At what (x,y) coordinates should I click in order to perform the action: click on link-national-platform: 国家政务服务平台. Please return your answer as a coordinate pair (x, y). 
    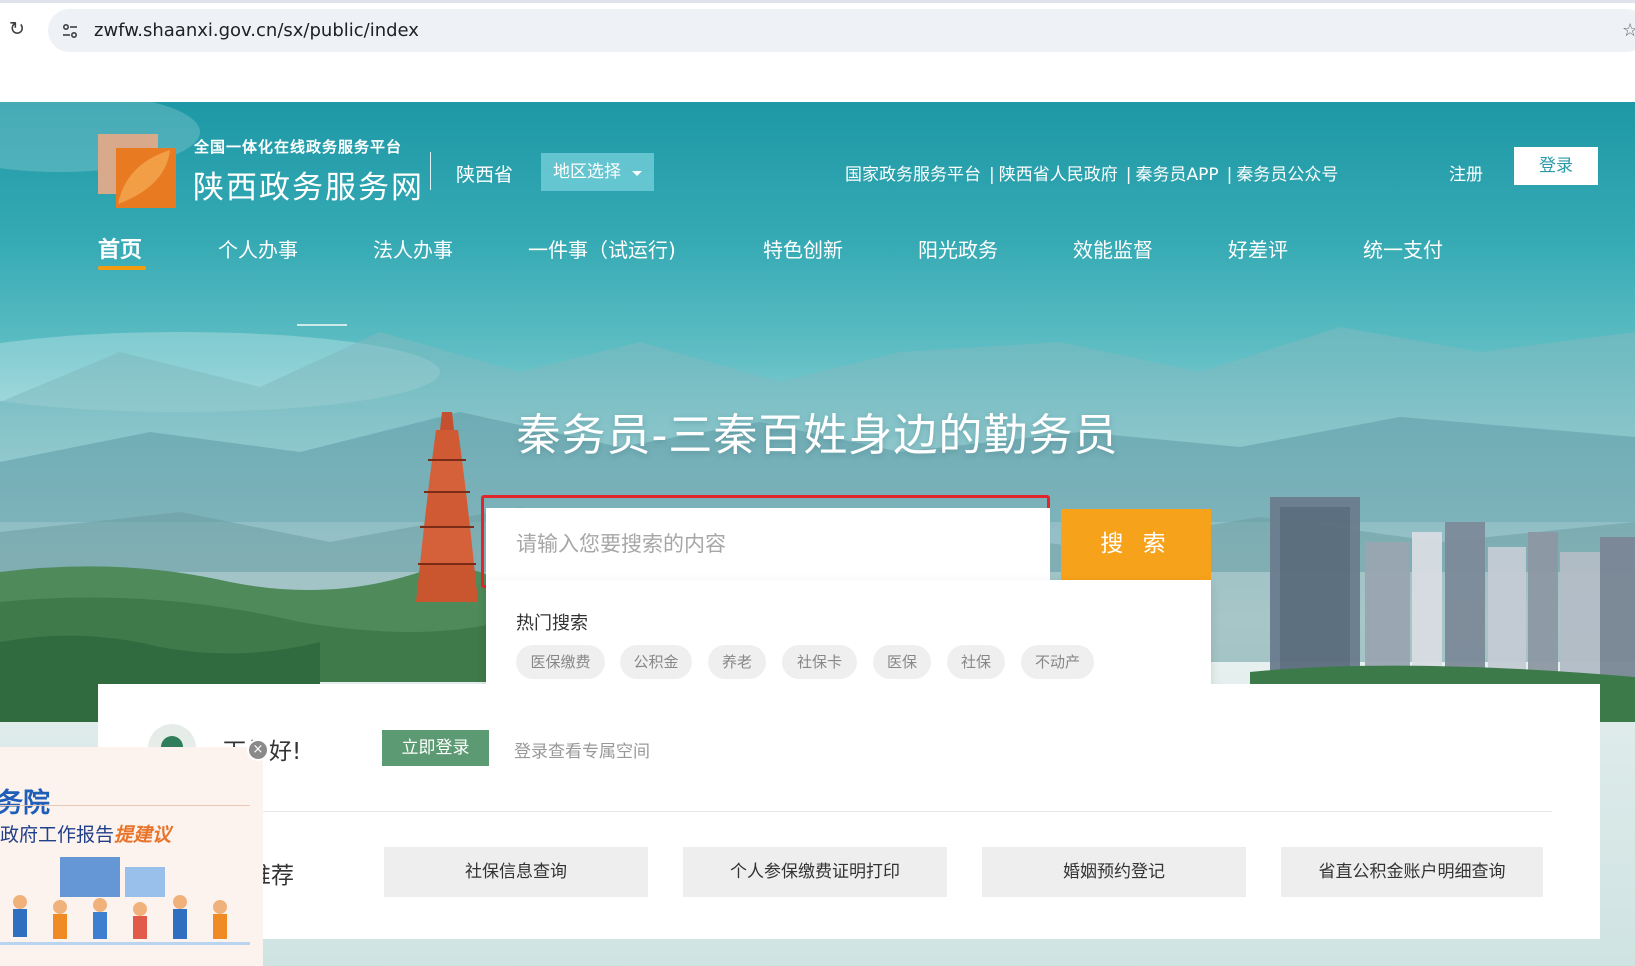
    Looking at the image, I should click on (913, 175).